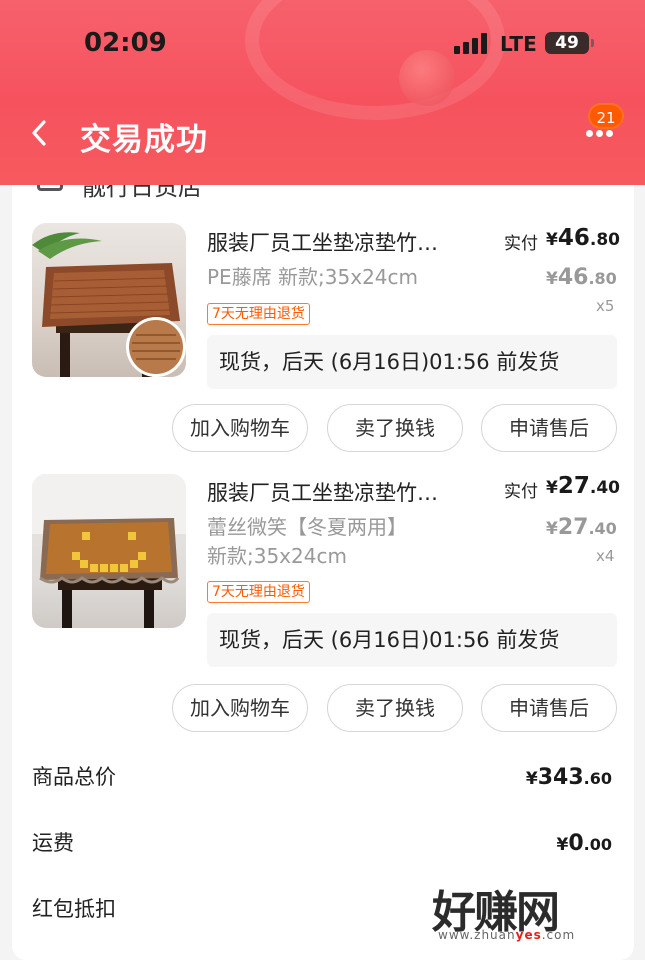 The width and height of the screenshot is (645, 960). I want to click on product-spec: 蕾丝微笑【冬夏两用】 新款;35x24cm, so click(307, 541).